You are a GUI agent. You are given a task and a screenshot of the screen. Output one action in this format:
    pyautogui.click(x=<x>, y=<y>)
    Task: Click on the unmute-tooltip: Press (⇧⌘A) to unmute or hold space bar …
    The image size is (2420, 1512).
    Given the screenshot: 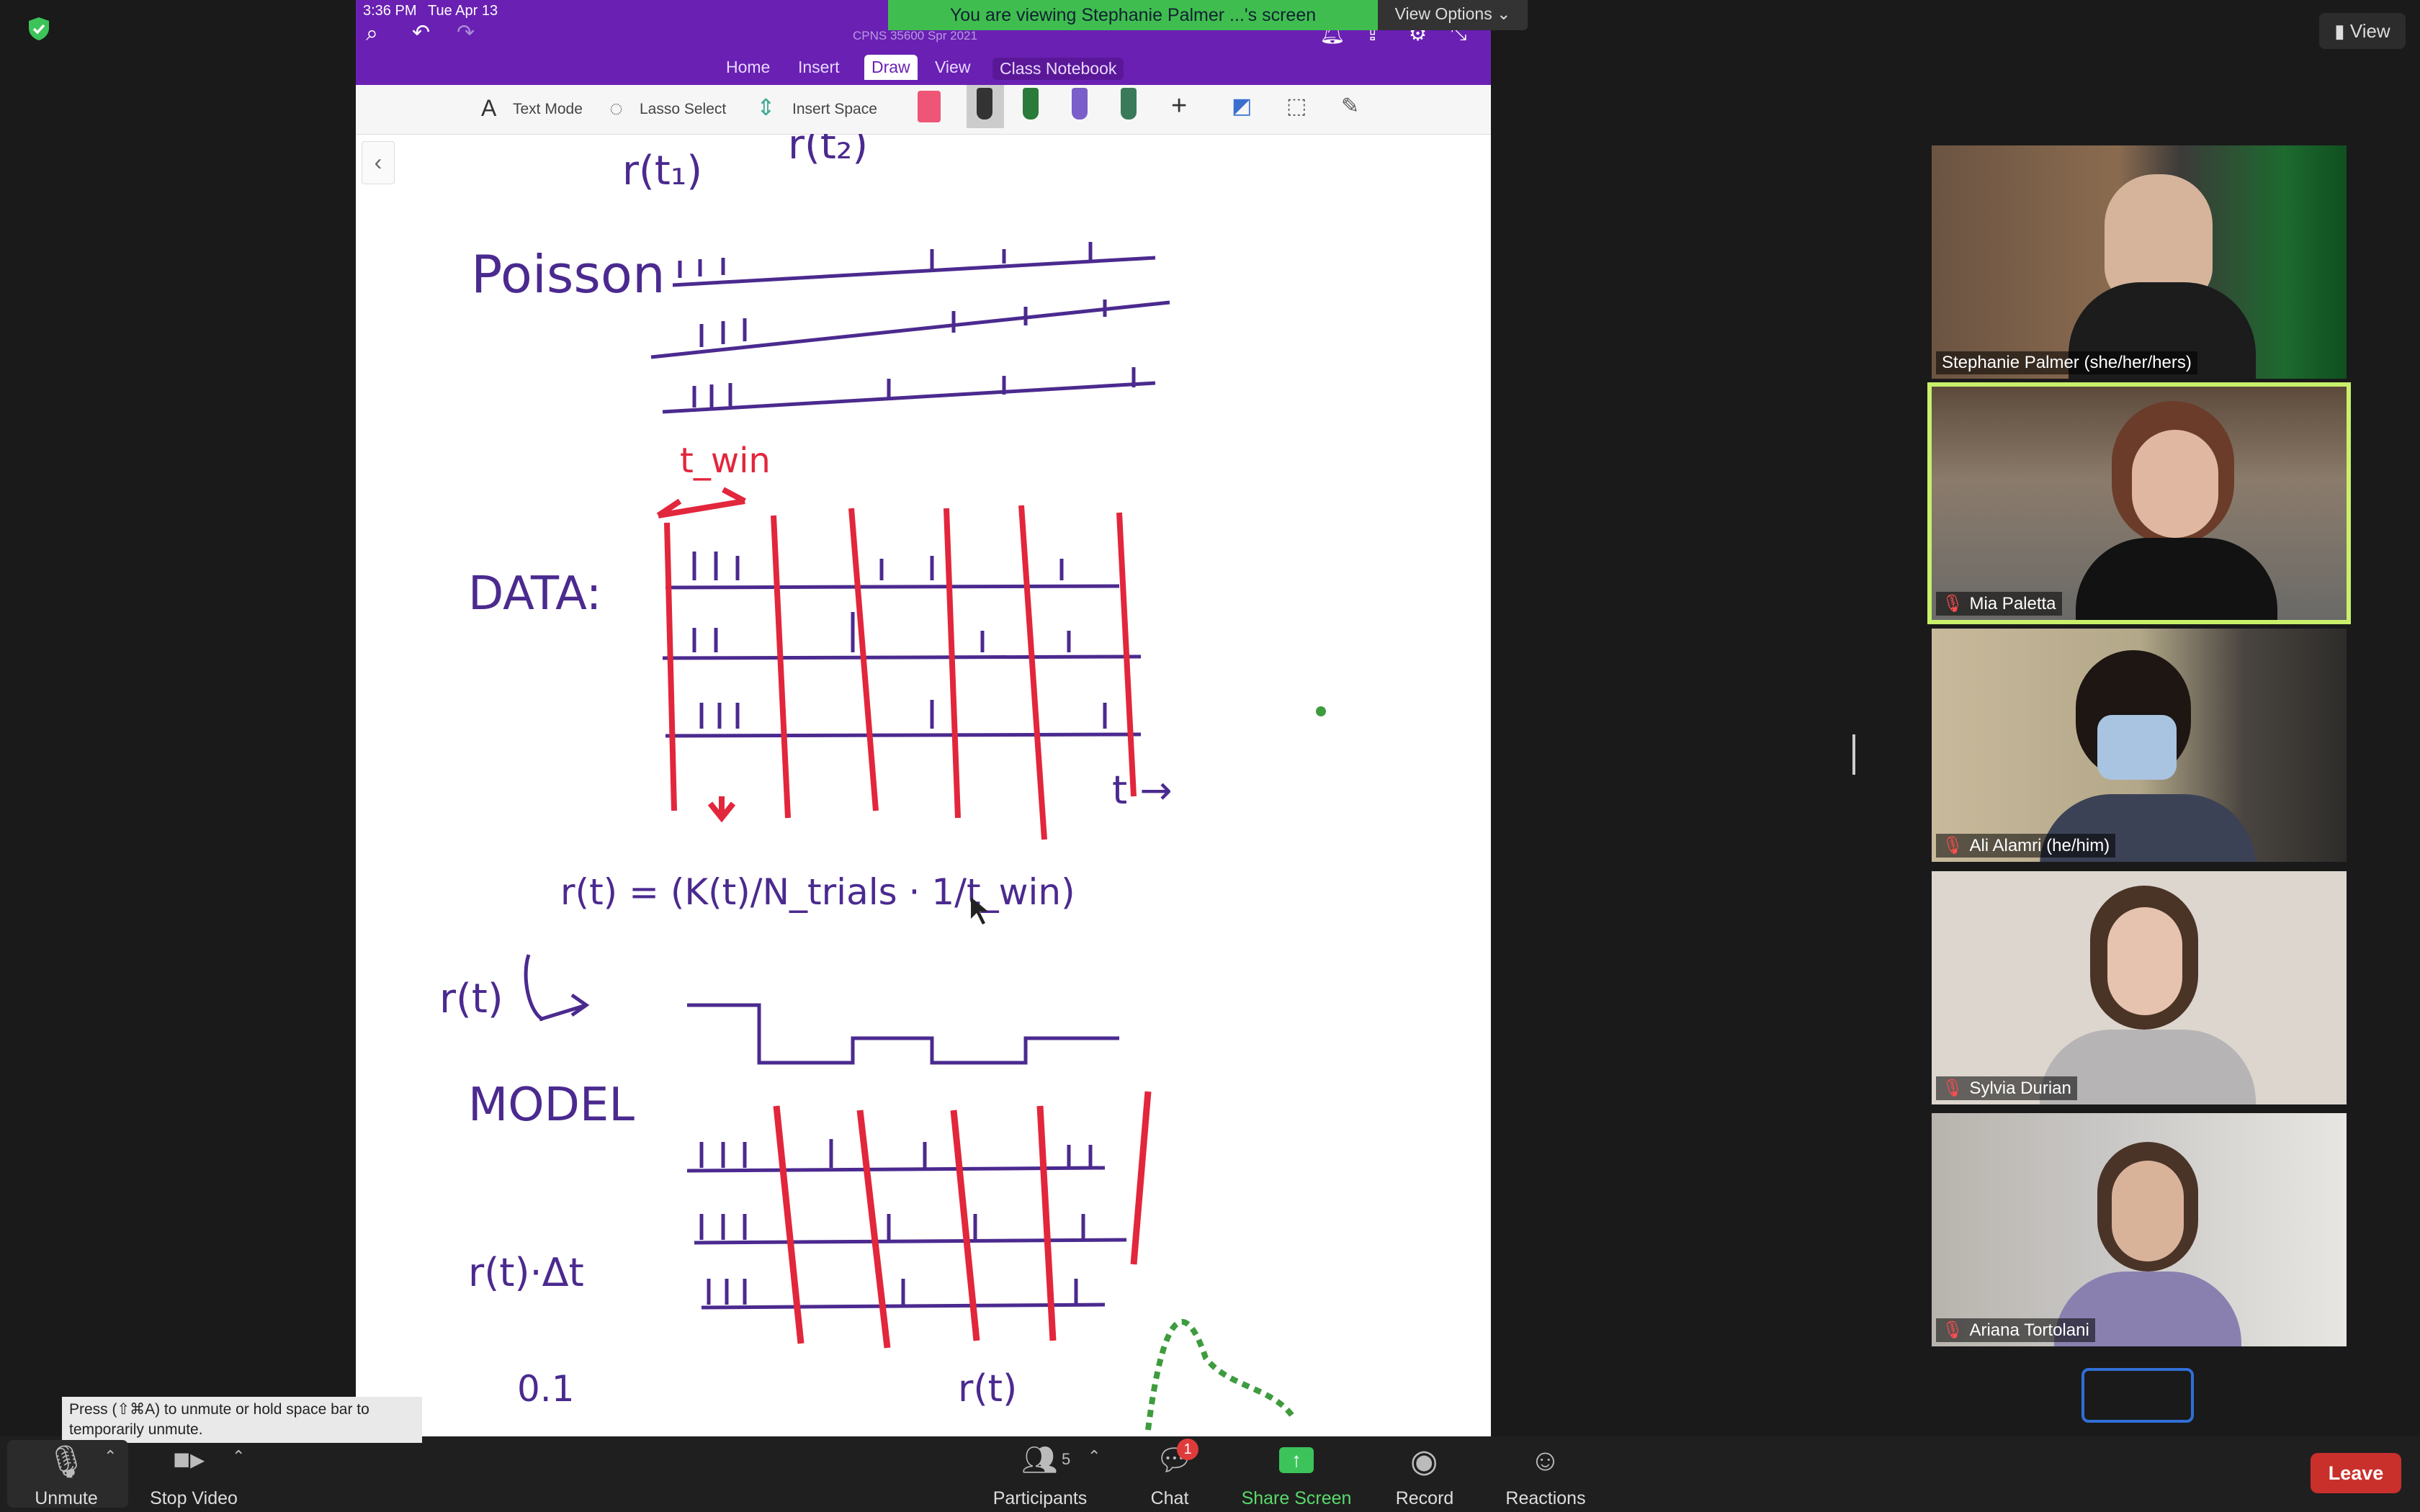 What is the action you would take?
    pyautogui.click(x=242, y=1420)
    